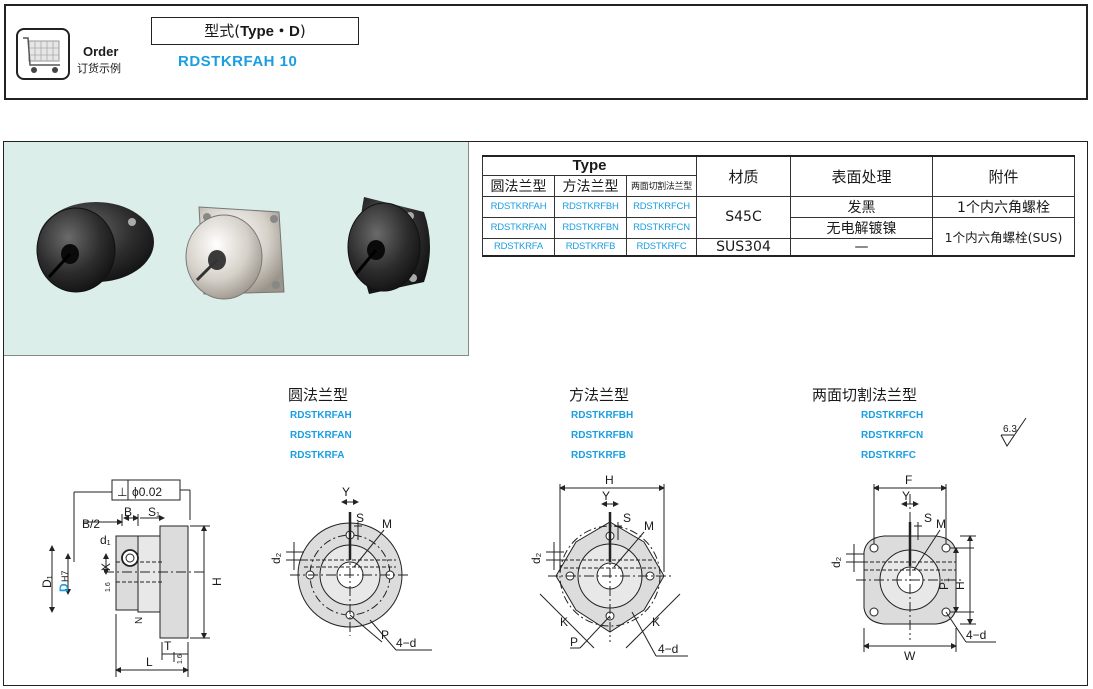 This screenshot has width=1093, height=689. What do you see at coordinates (149, 662) in the screenshot?
I see `dim-L: L` at bounding box center [149, 662].